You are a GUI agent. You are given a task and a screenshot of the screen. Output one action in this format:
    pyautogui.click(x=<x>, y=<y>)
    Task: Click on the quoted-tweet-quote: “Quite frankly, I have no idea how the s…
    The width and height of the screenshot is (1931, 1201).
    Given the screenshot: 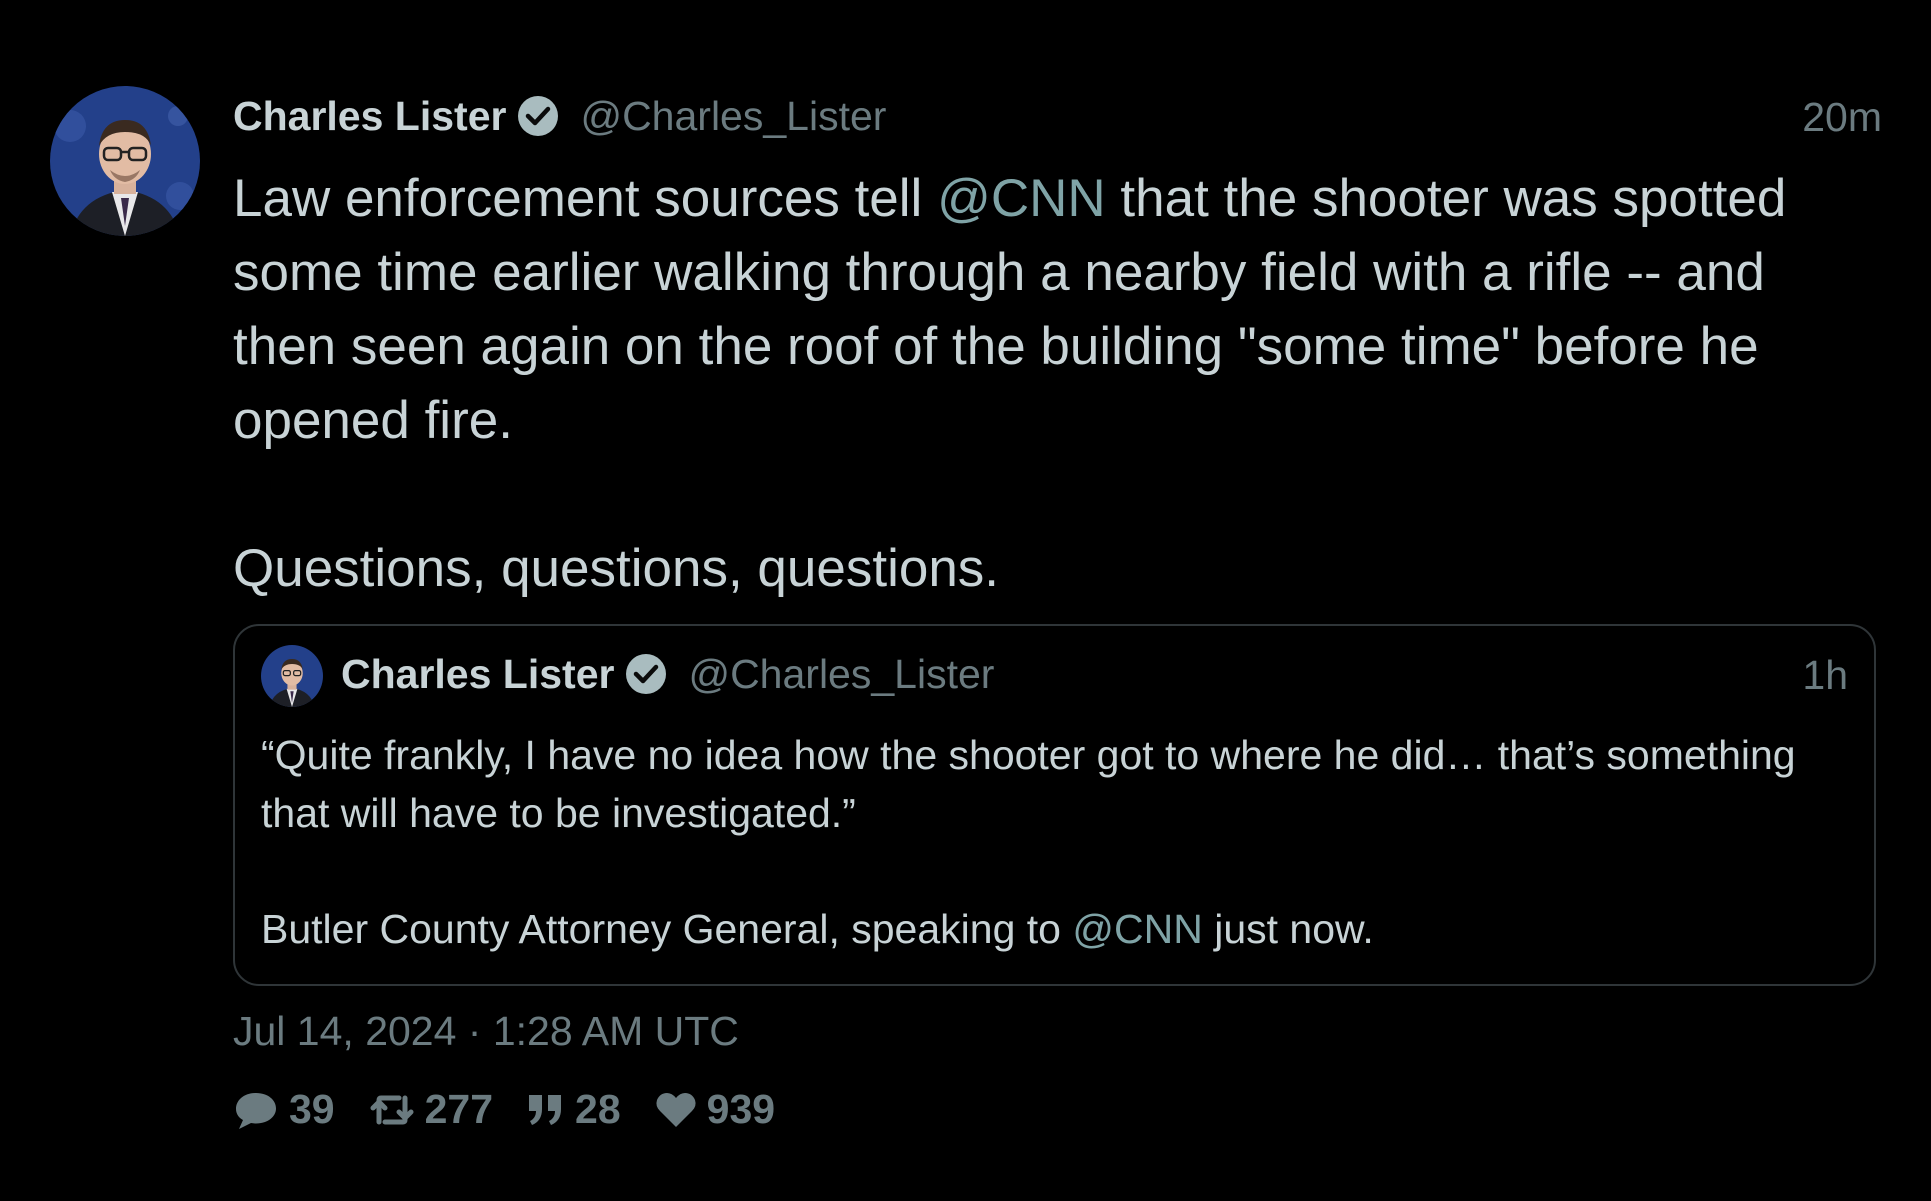 What is the action you would take?
    pyautogui.click(x=1028, y=784)
    